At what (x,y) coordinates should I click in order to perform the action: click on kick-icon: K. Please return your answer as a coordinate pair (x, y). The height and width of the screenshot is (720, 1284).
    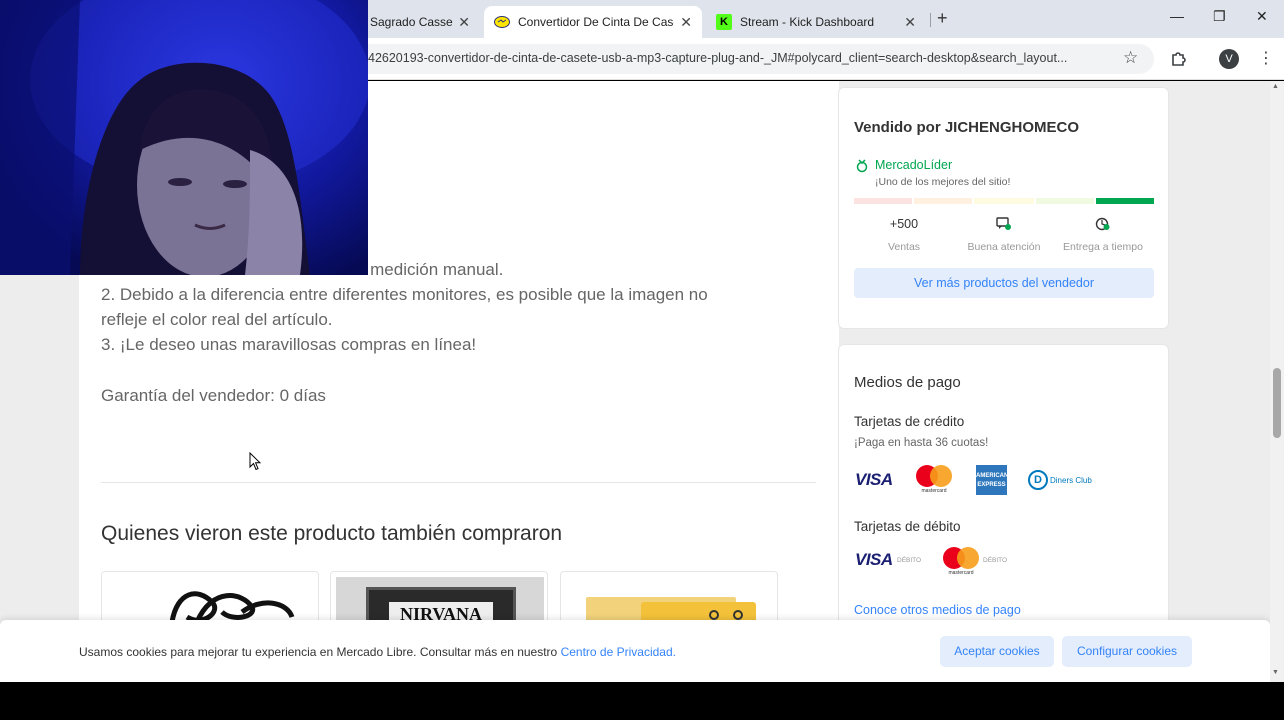
    Looking at the image, I should click on (724, 22).